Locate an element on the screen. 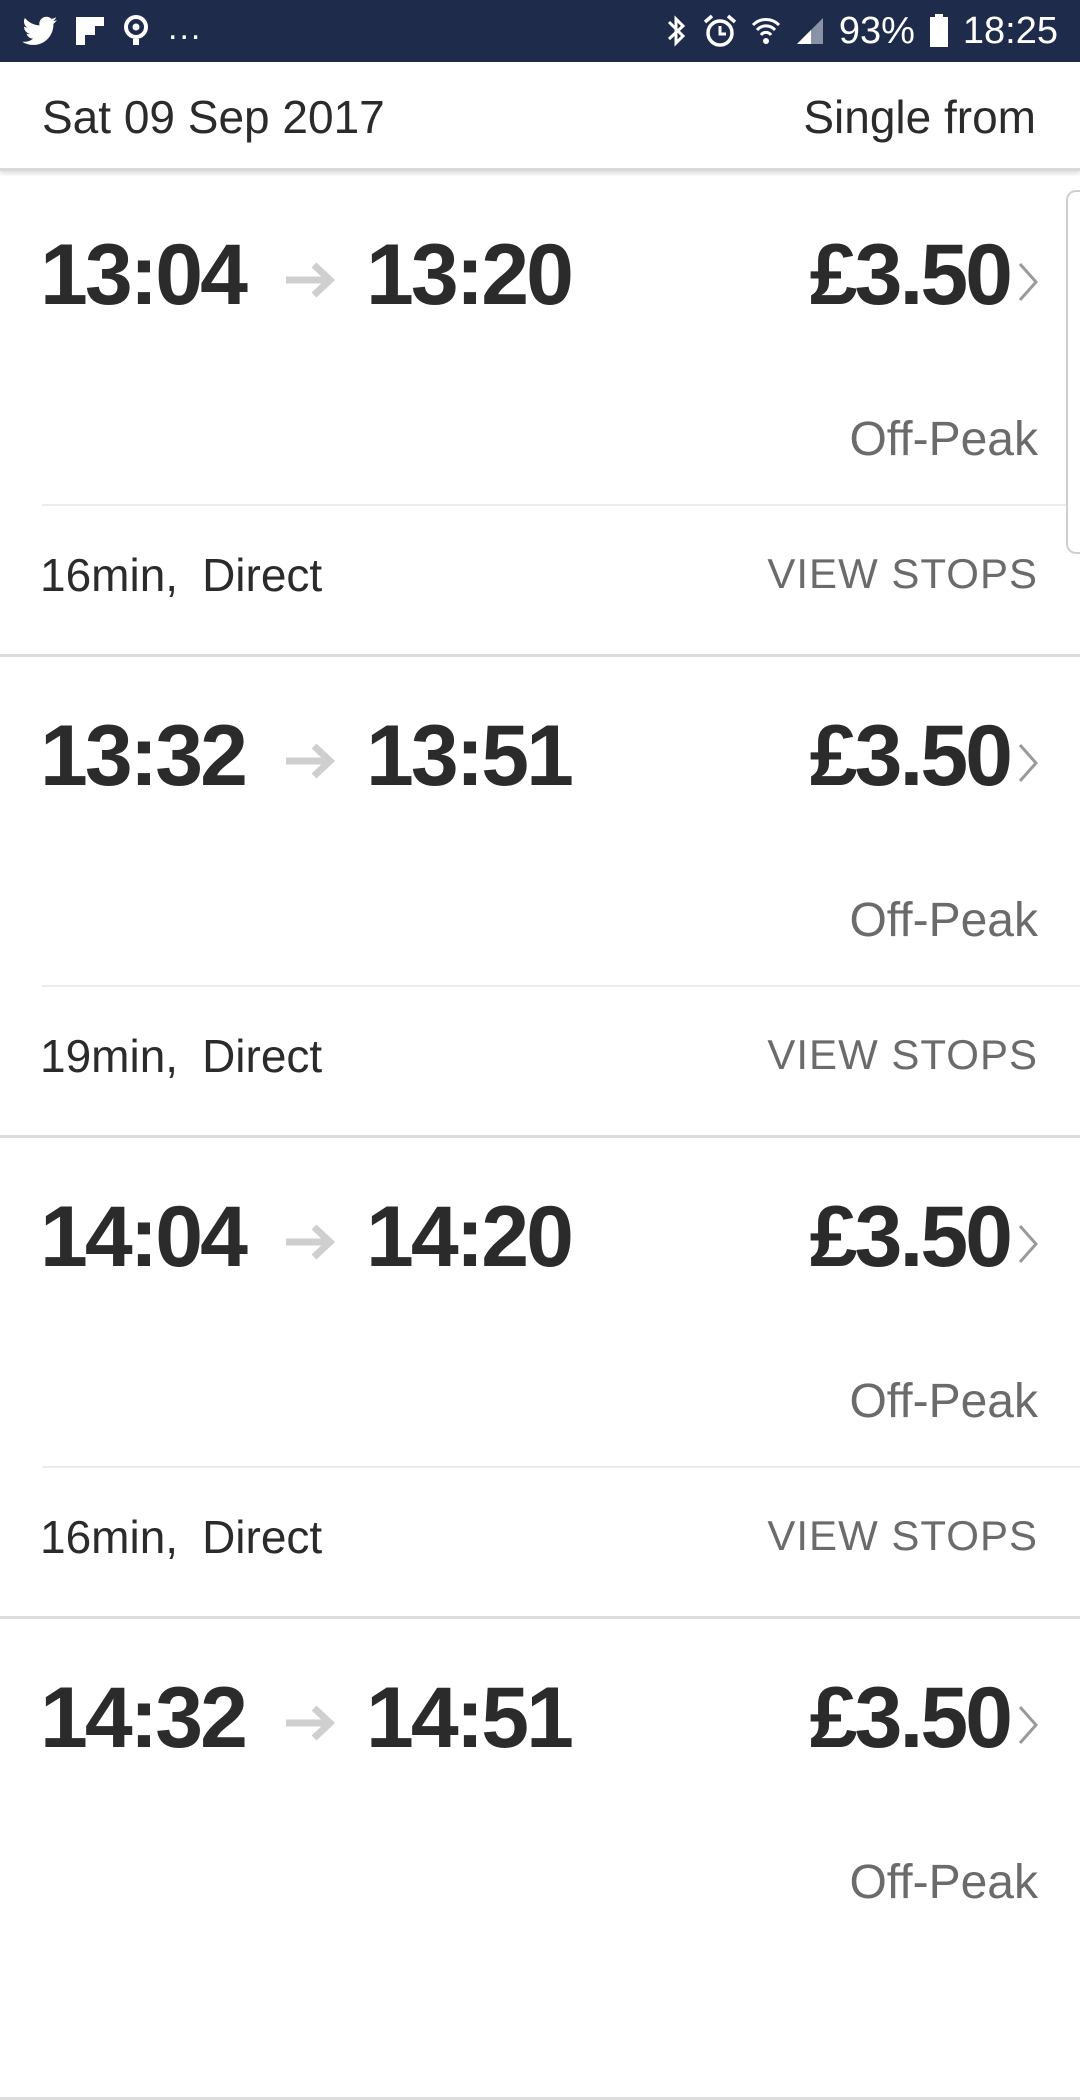 The image size is (1080, 2100). arrival-time: 13:51 is located at coordinates (470, 756).